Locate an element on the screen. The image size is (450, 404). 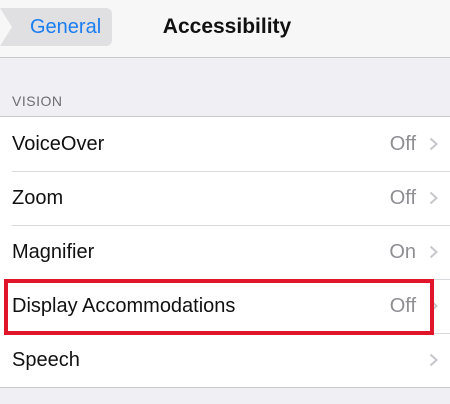
row-zoom: Zoom Off is located at coordinates (225, 198).